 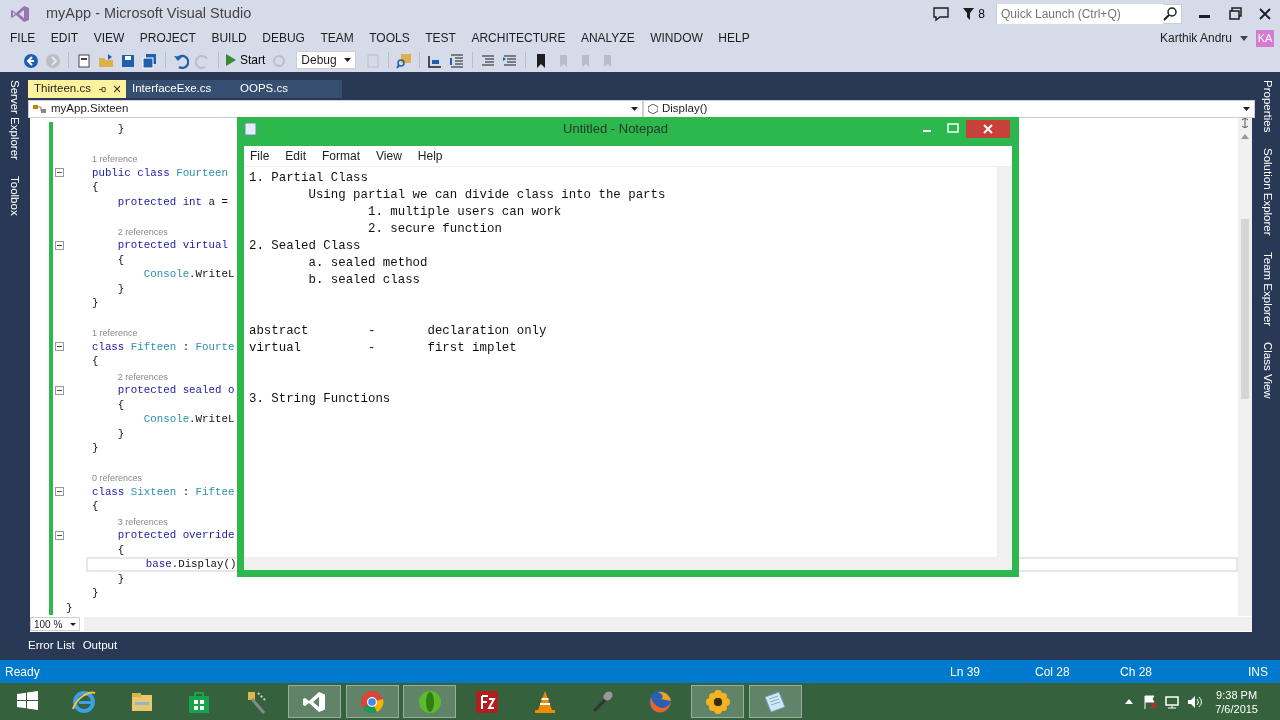 I want to click on menu-item: TEAM, so click(x=337, y=38).